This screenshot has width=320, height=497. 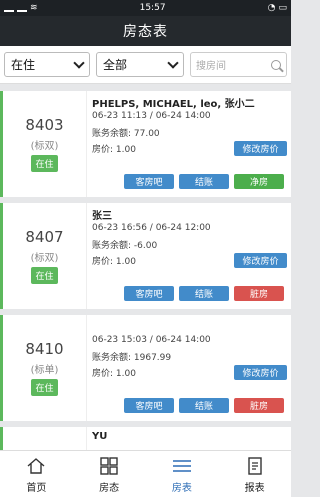 I want to click on home-icon, so click(x=36, y=466).